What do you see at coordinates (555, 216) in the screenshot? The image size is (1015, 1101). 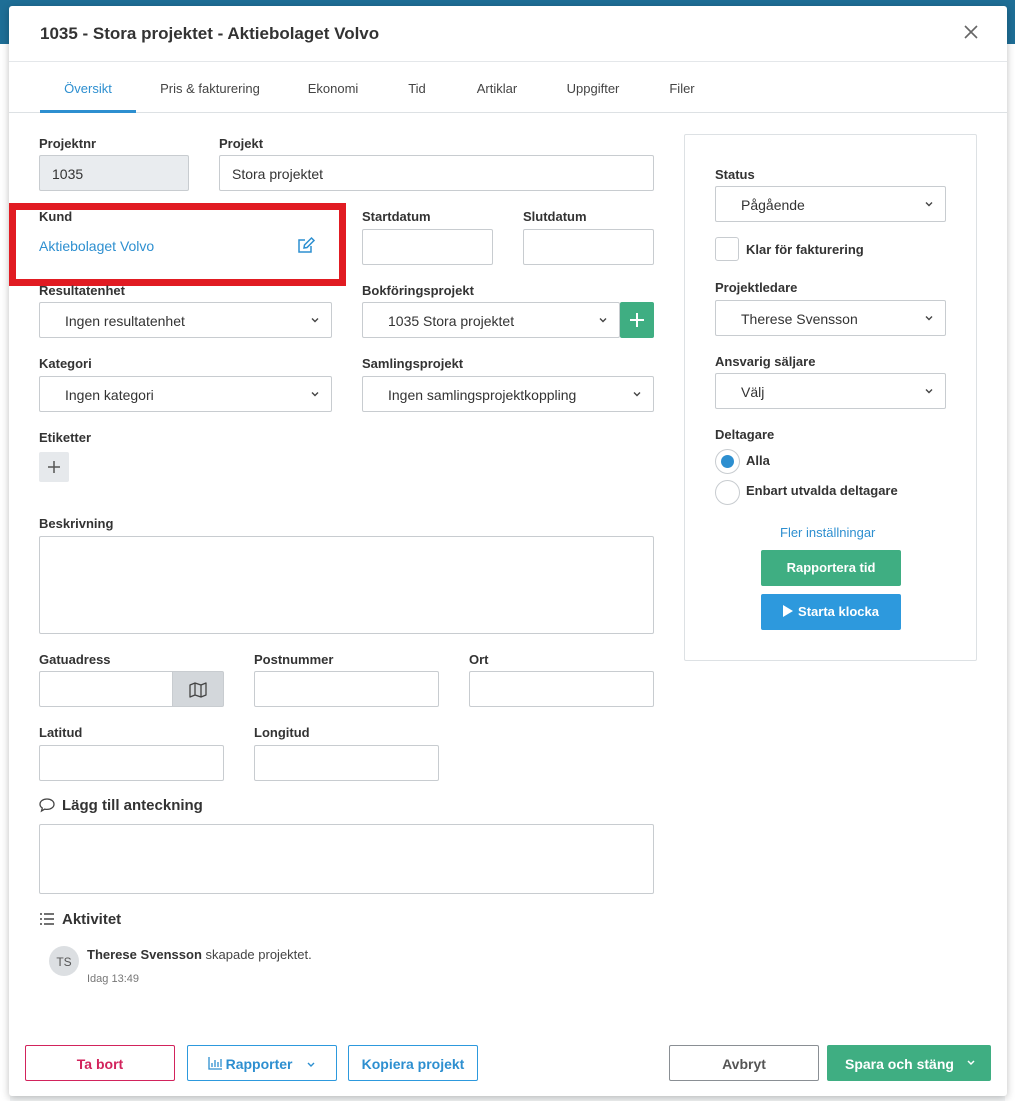 I see `slutdatum-label: Slutdatum` at bounding box center [555, 216].